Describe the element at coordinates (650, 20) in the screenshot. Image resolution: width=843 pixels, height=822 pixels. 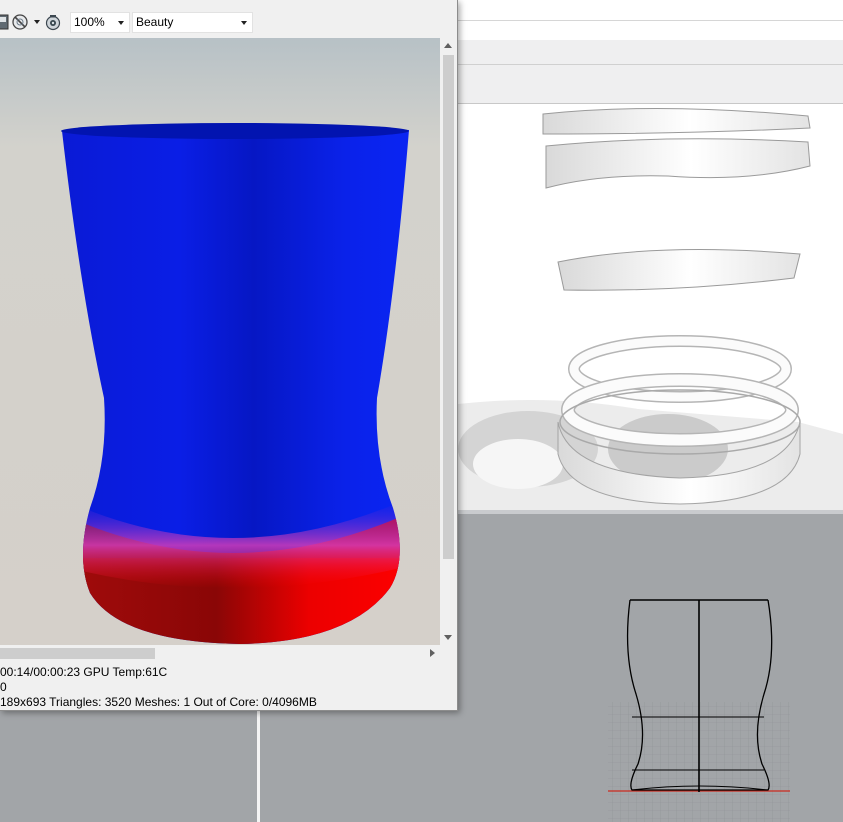
I see `perspective-viewport-header` at that location.